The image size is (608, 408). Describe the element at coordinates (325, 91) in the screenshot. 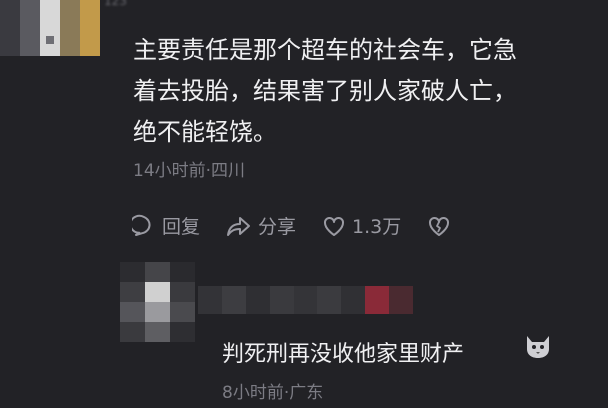

I see `comment-text-line: 着去投胎，结果害了别人家破人亡，` at that location.